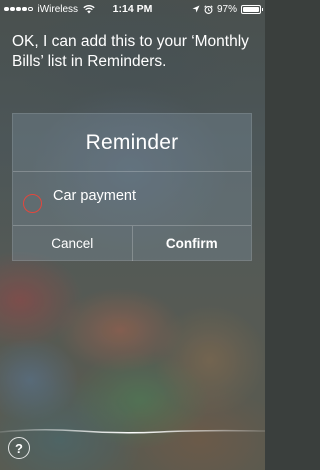 This screenshot has width=320, height=470. Describe the element at coordinates (89, 8) in the screenshot. I see `wifi-icon` at that location.